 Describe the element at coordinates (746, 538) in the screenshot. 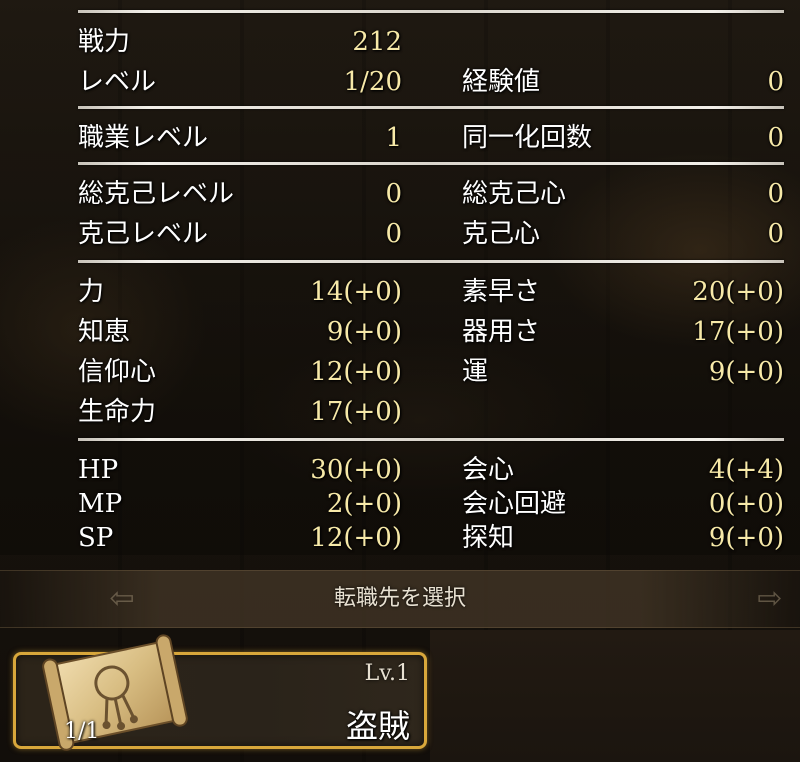

I see `detect-value: 9(+0)` at that location.